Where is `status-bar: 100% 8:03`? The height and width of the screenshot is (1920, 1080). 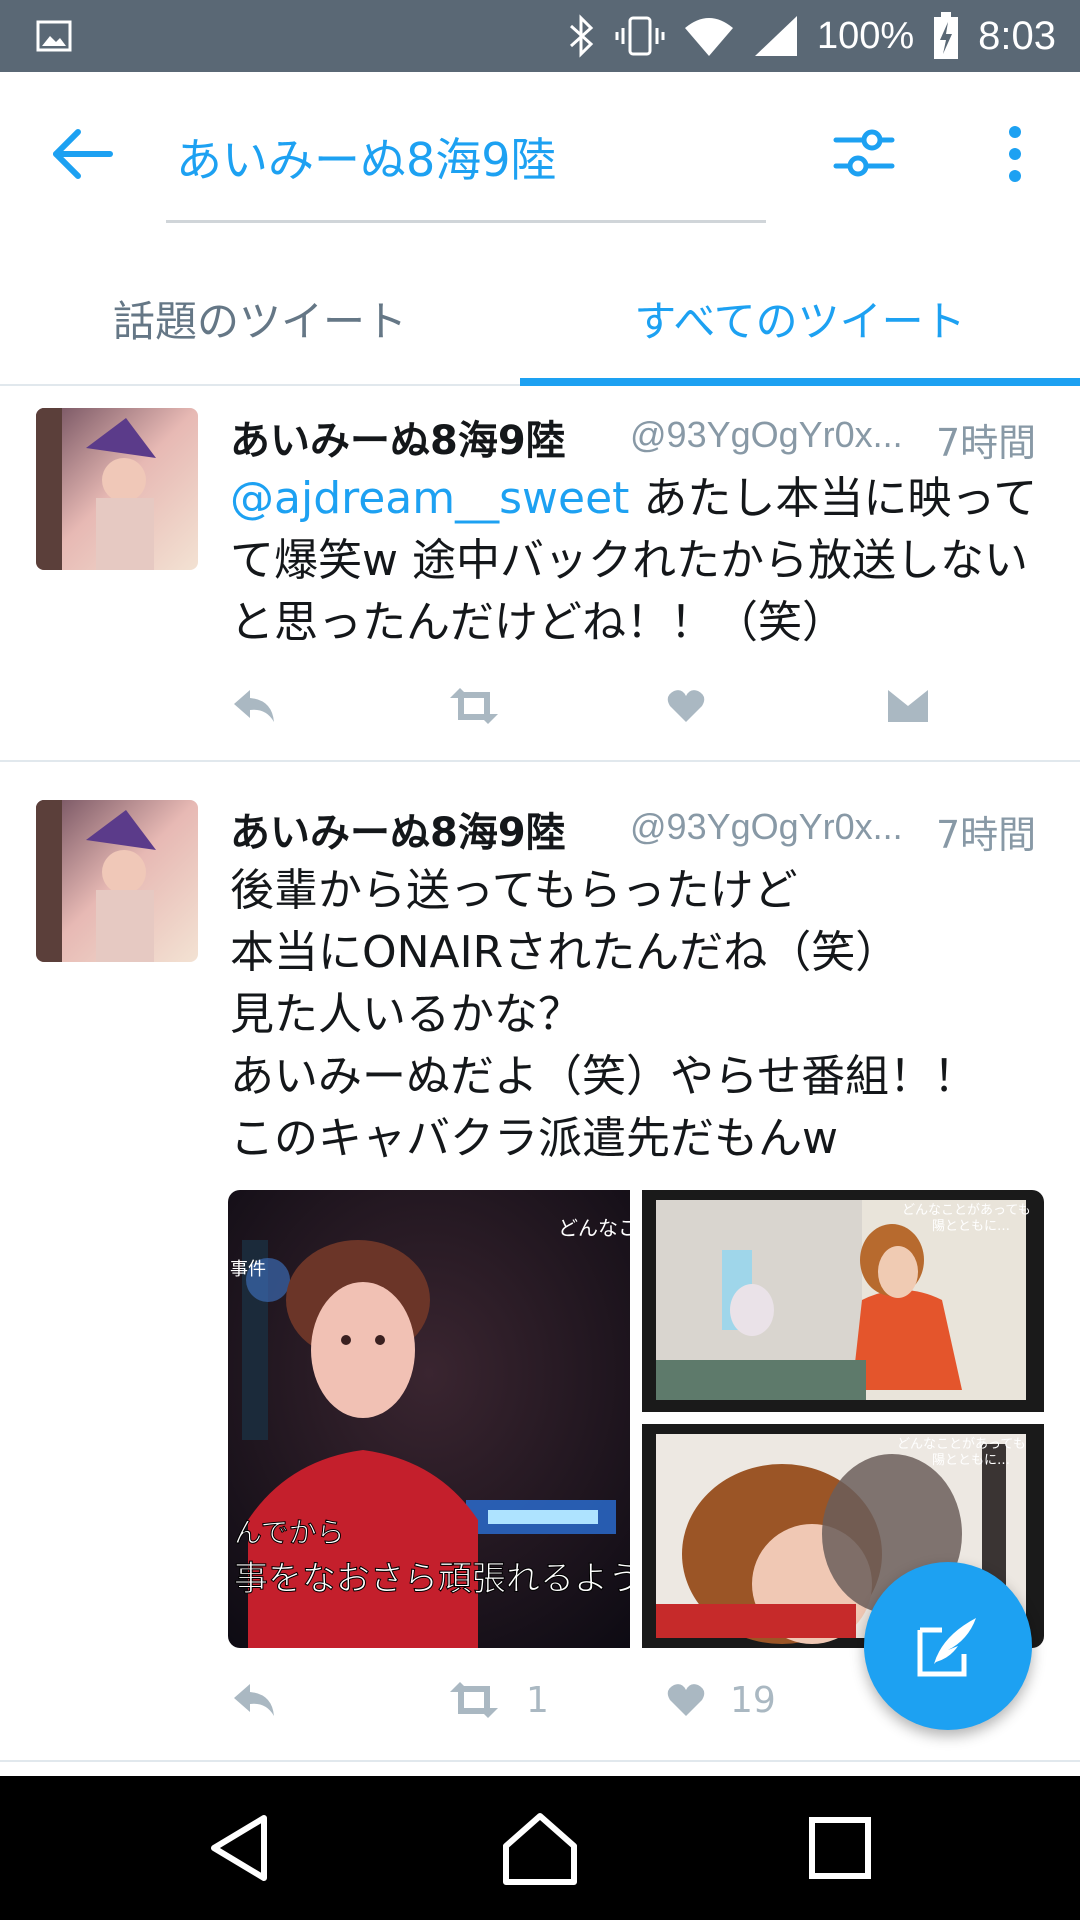 status-bar: 100% 8:03 is located at coordinates (540, 36).